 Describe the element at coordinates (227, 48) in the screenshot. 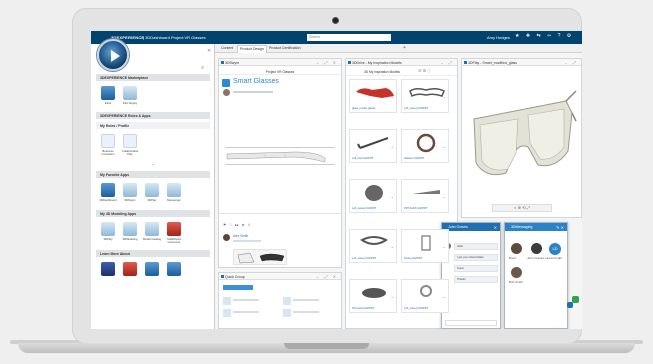

I see `tab-content: Content` at that location.